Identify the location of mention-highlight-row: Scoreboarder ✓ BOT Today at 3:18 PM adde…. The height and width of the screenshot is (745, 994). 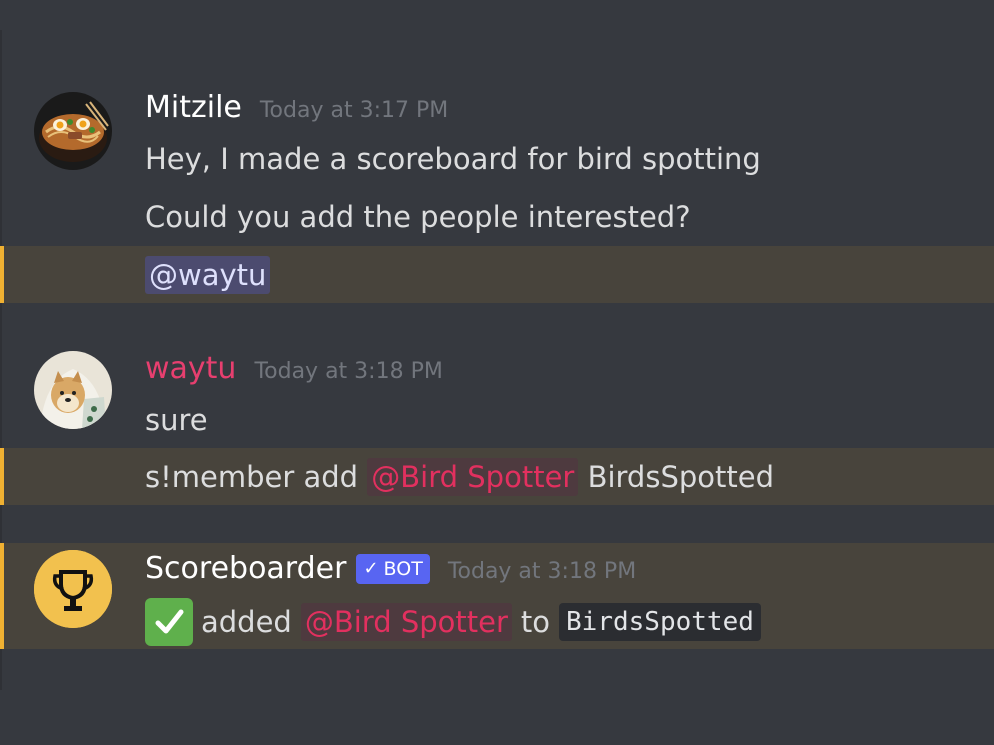
(497, 596).